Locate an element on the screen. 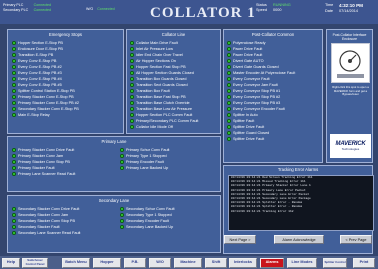  hopper-button: Hopper is located at coordinates (107, 262).